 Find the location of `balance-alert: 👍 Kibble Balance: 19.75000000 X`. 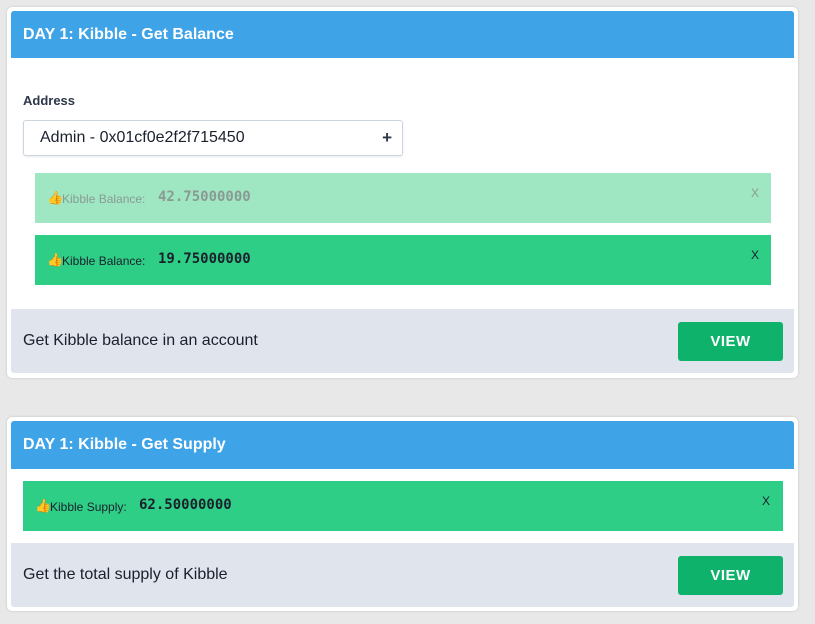

balance-alert: 👍 Kibble Balance: 19.75000000 X is located at coordinates (403, 260).